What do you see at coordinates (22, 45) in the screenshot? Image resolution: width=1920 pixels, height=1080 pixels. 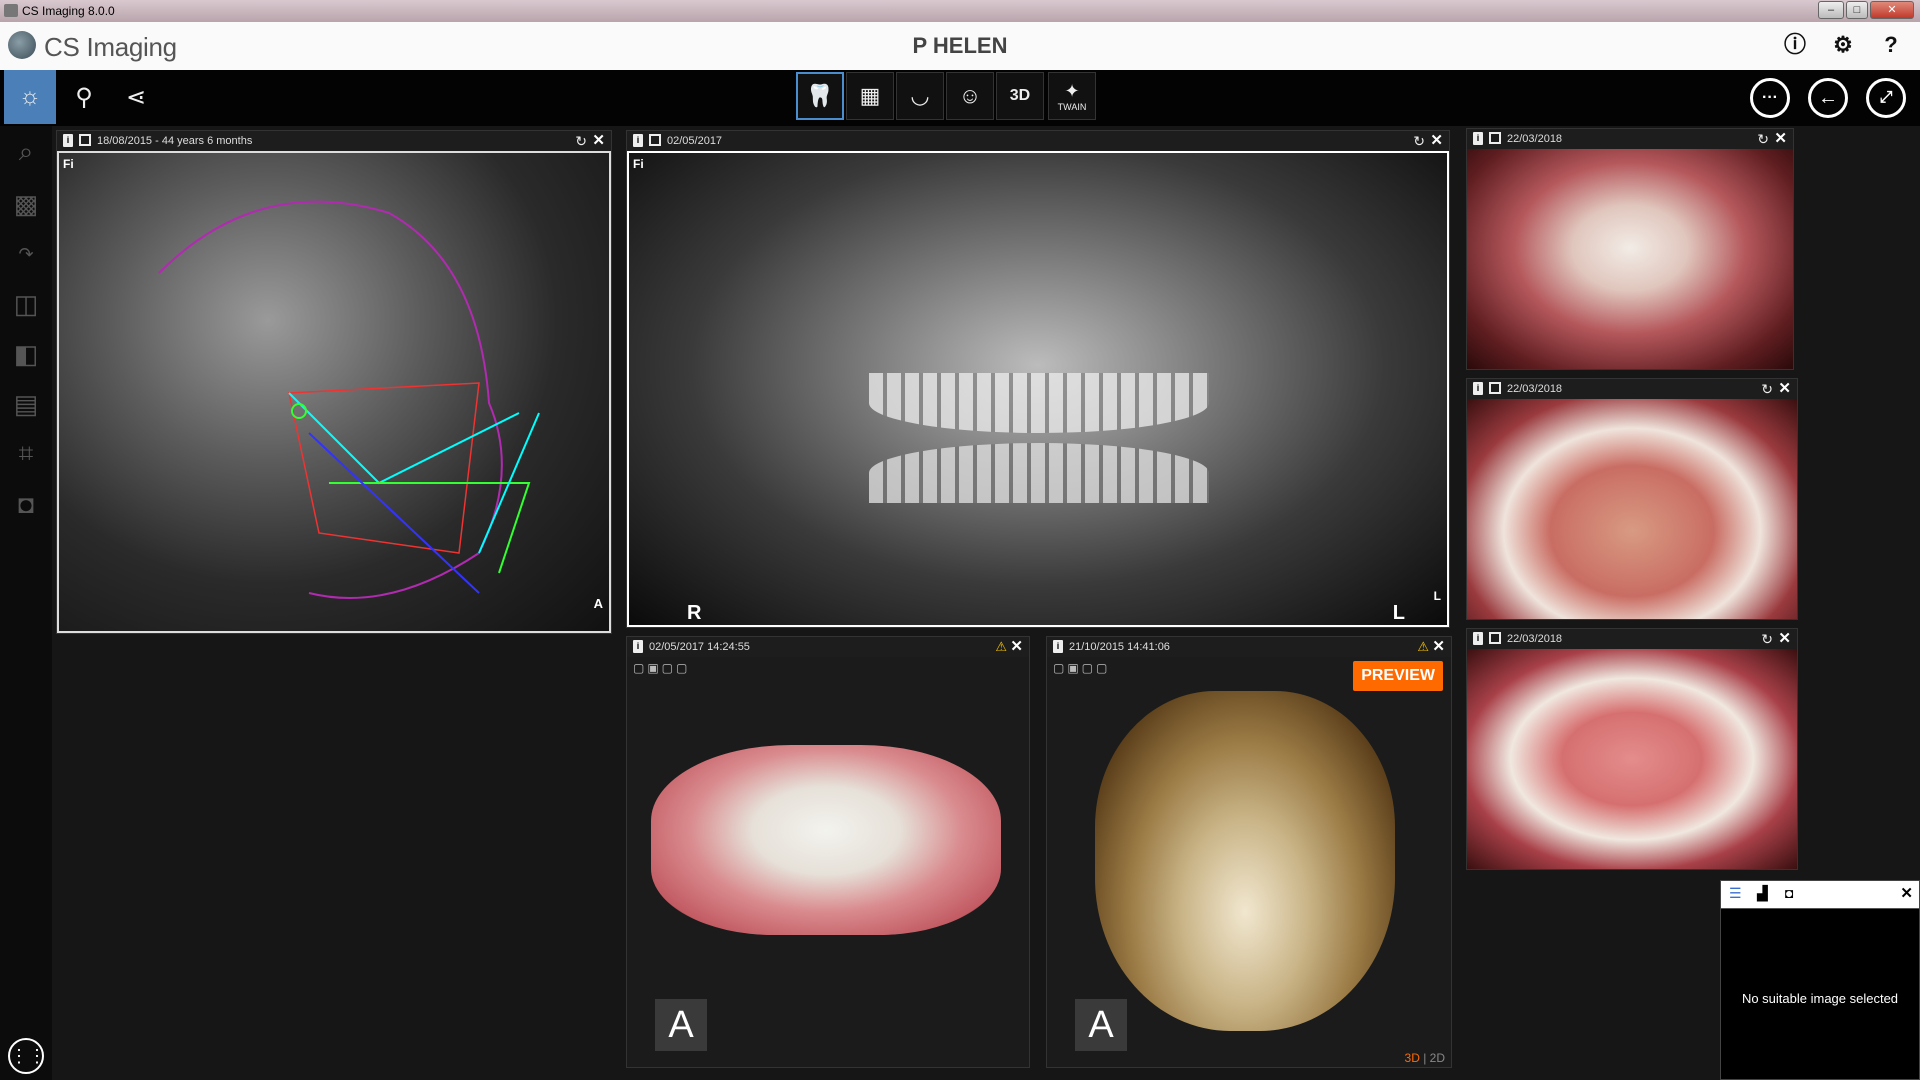 I see `logo-icon` at bounding box center [22, 45].